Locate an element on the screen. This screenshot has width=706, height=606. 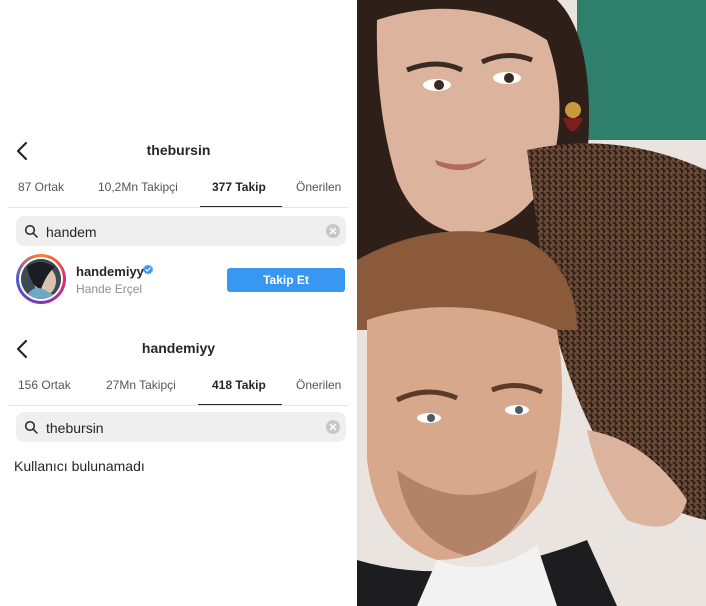
tab-mutual: 87 Ortak is located at coordinates (41, 187).